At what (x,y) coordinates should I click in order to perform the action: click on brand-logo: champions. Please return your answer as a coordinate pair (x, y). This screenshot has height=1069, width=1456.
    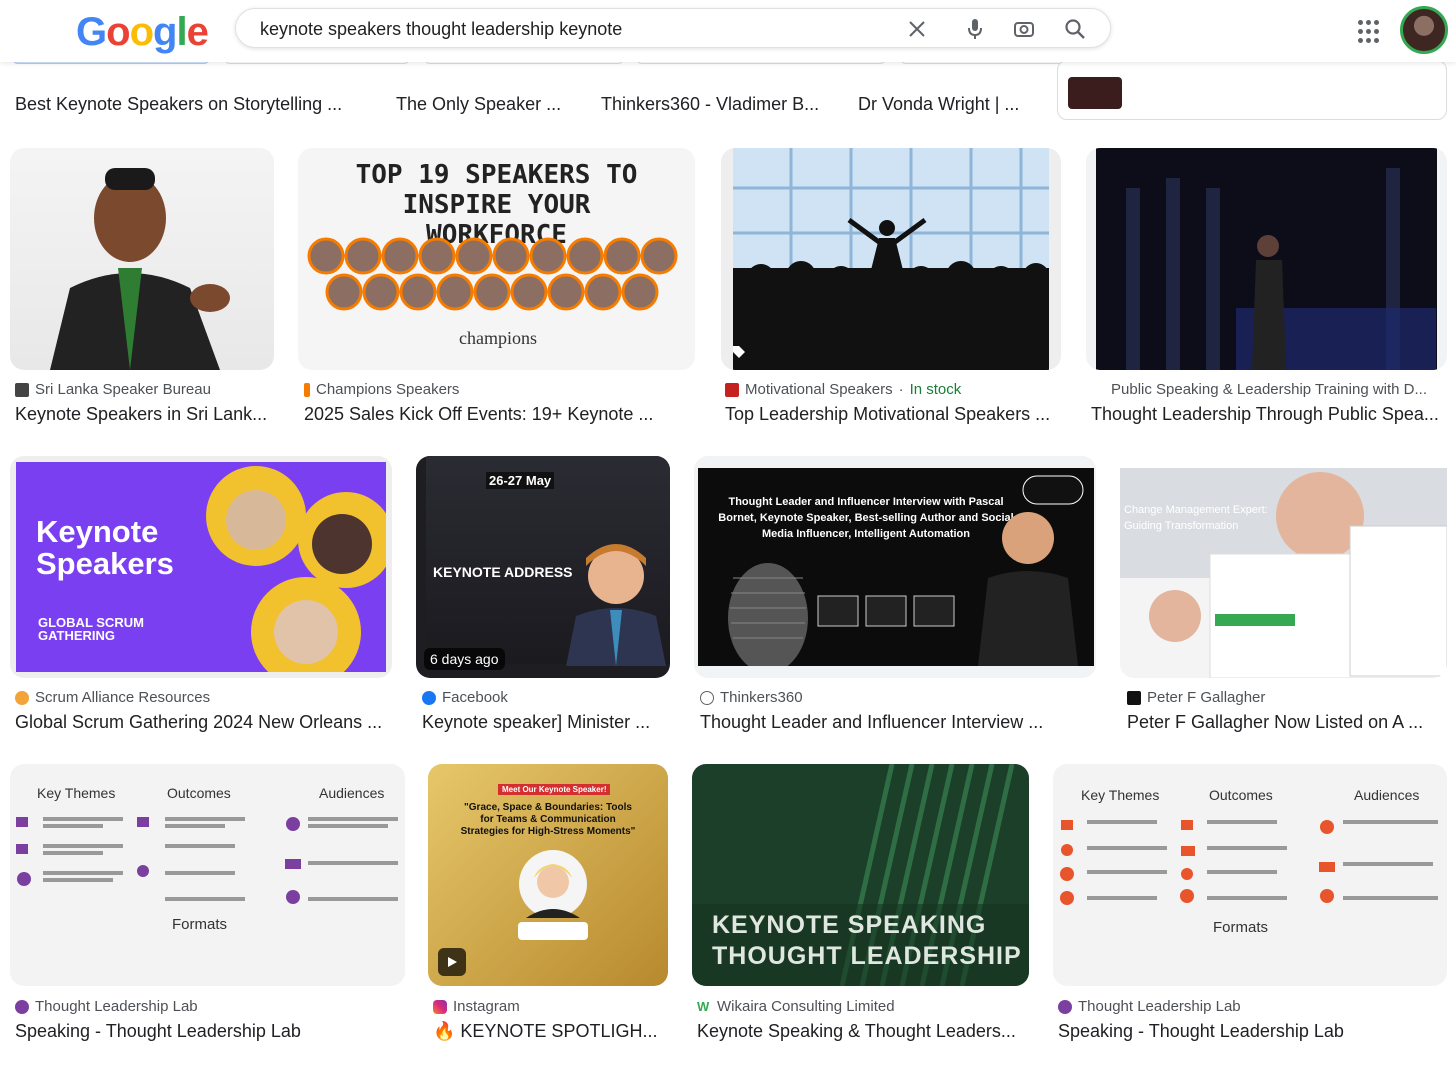
    Looking at the image, I should click on (498, 338).